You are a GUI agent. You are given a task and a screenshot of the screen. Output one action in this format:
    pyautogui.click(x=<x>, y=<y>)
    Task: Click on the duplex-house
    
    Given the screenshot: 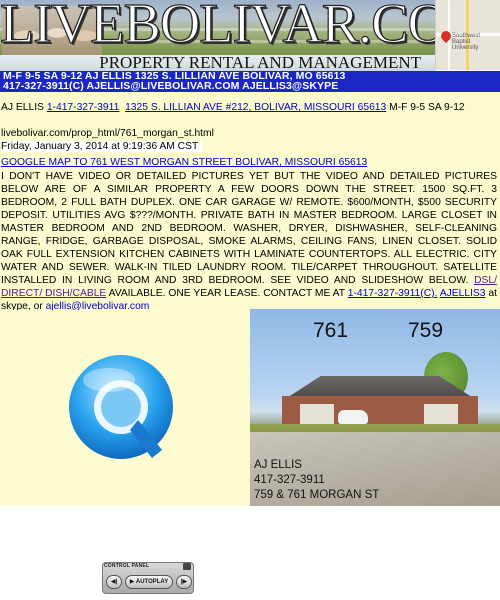 What is the action you would take?
    pyautogui.click(x=380, y=401)
    